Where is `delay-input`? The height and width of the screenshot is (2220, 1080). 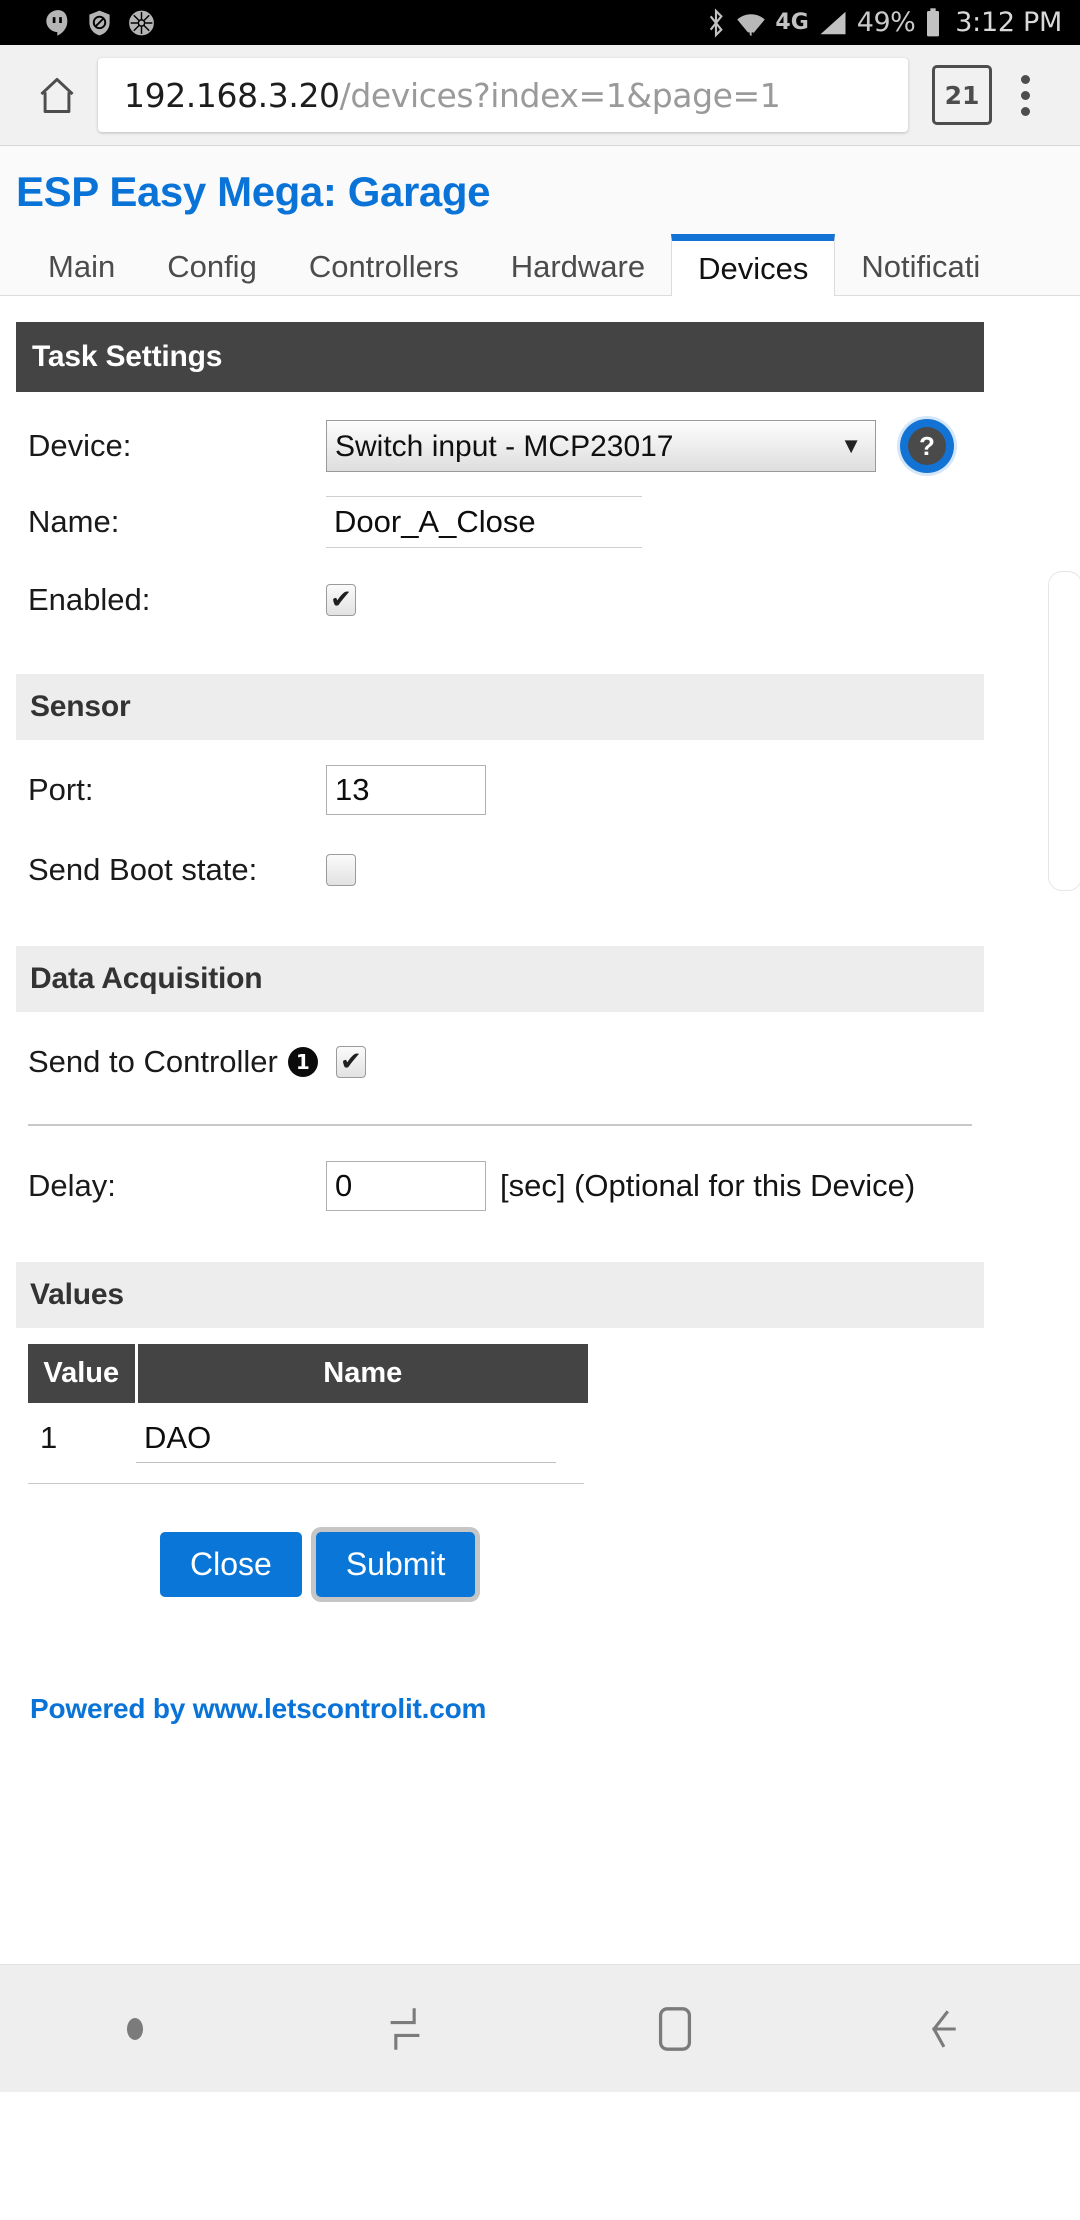
delay-input is located at coordinates (406, 1186).